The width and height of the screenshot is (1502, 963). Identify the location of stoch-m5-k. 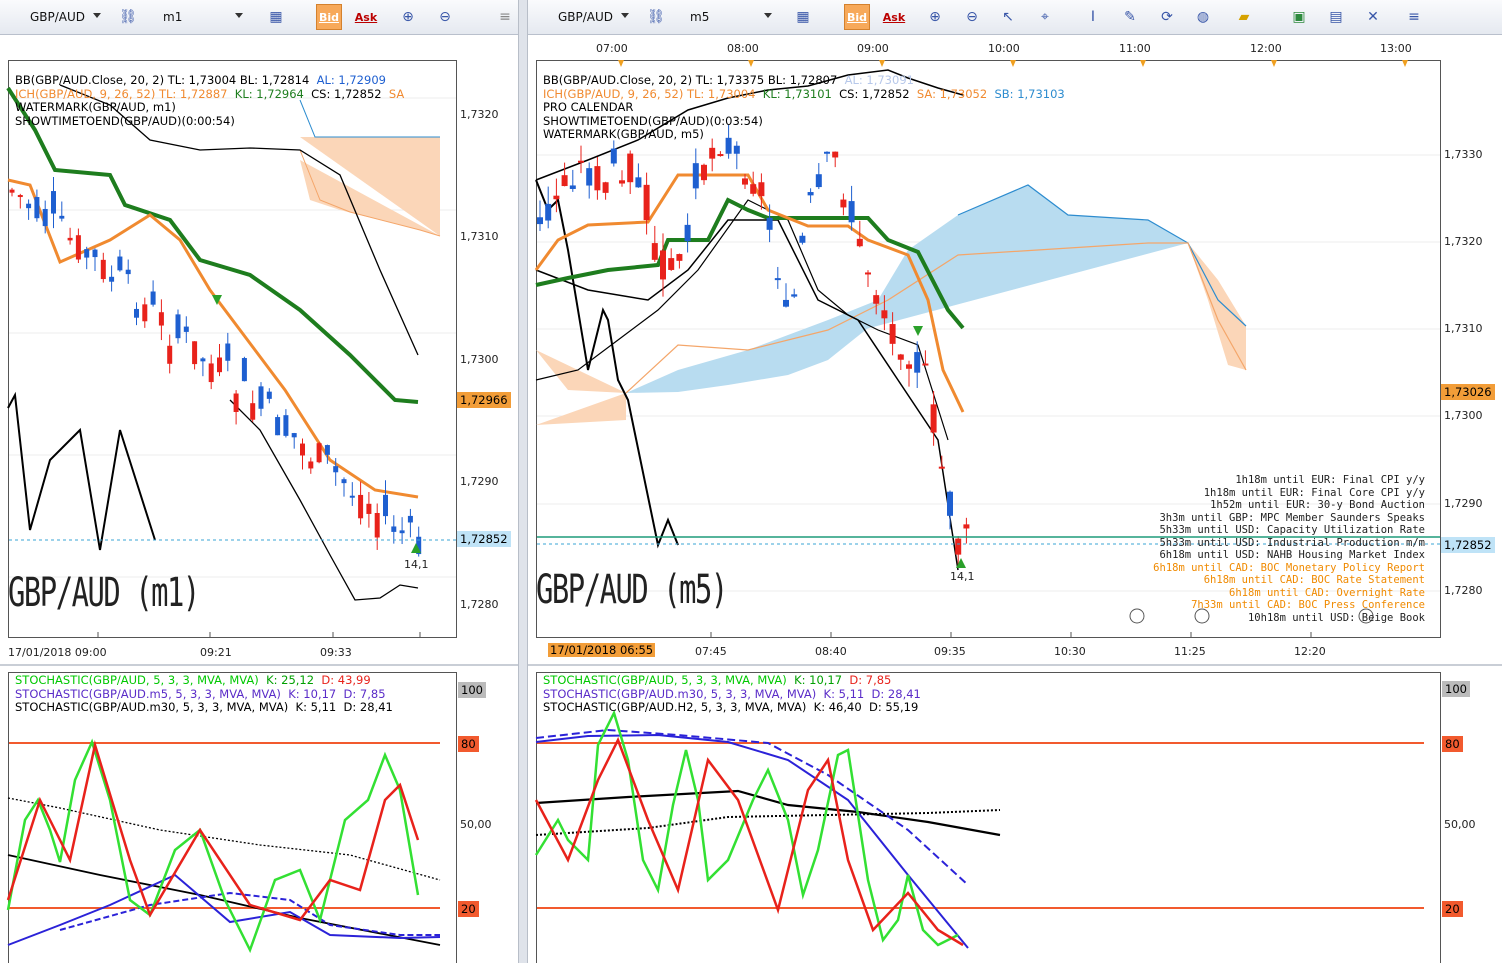
(224, 909).